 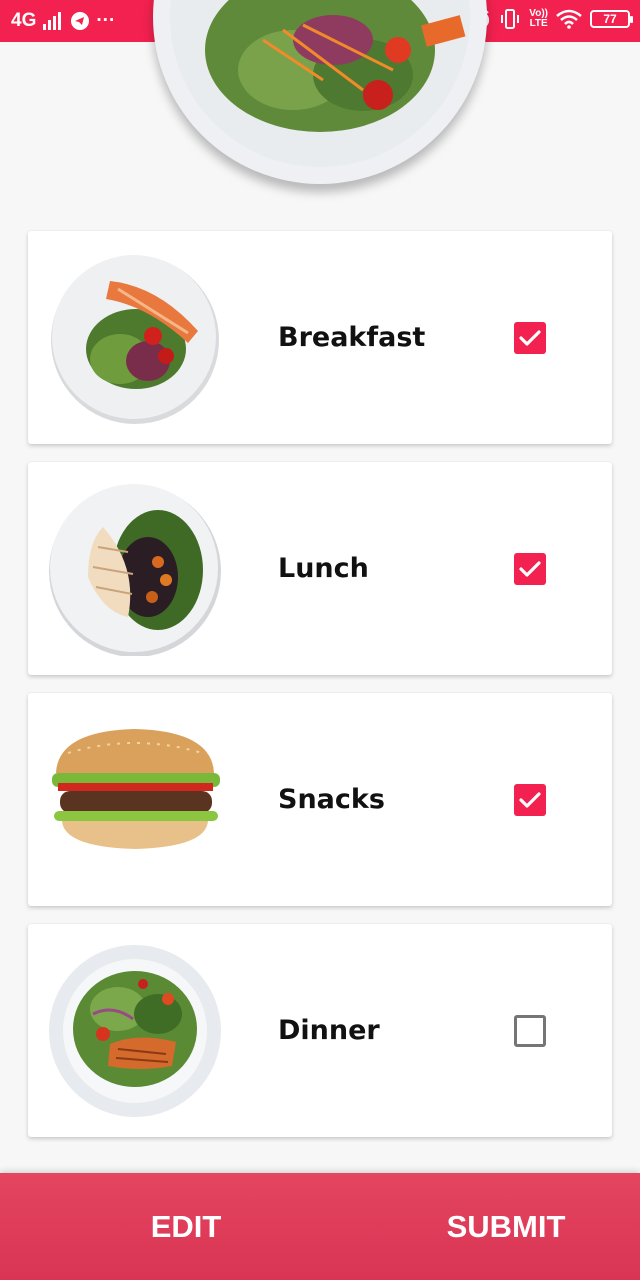 I want to click on bottom-action-bar: EDIT SUBMIT, so click(x=320, y=1226).